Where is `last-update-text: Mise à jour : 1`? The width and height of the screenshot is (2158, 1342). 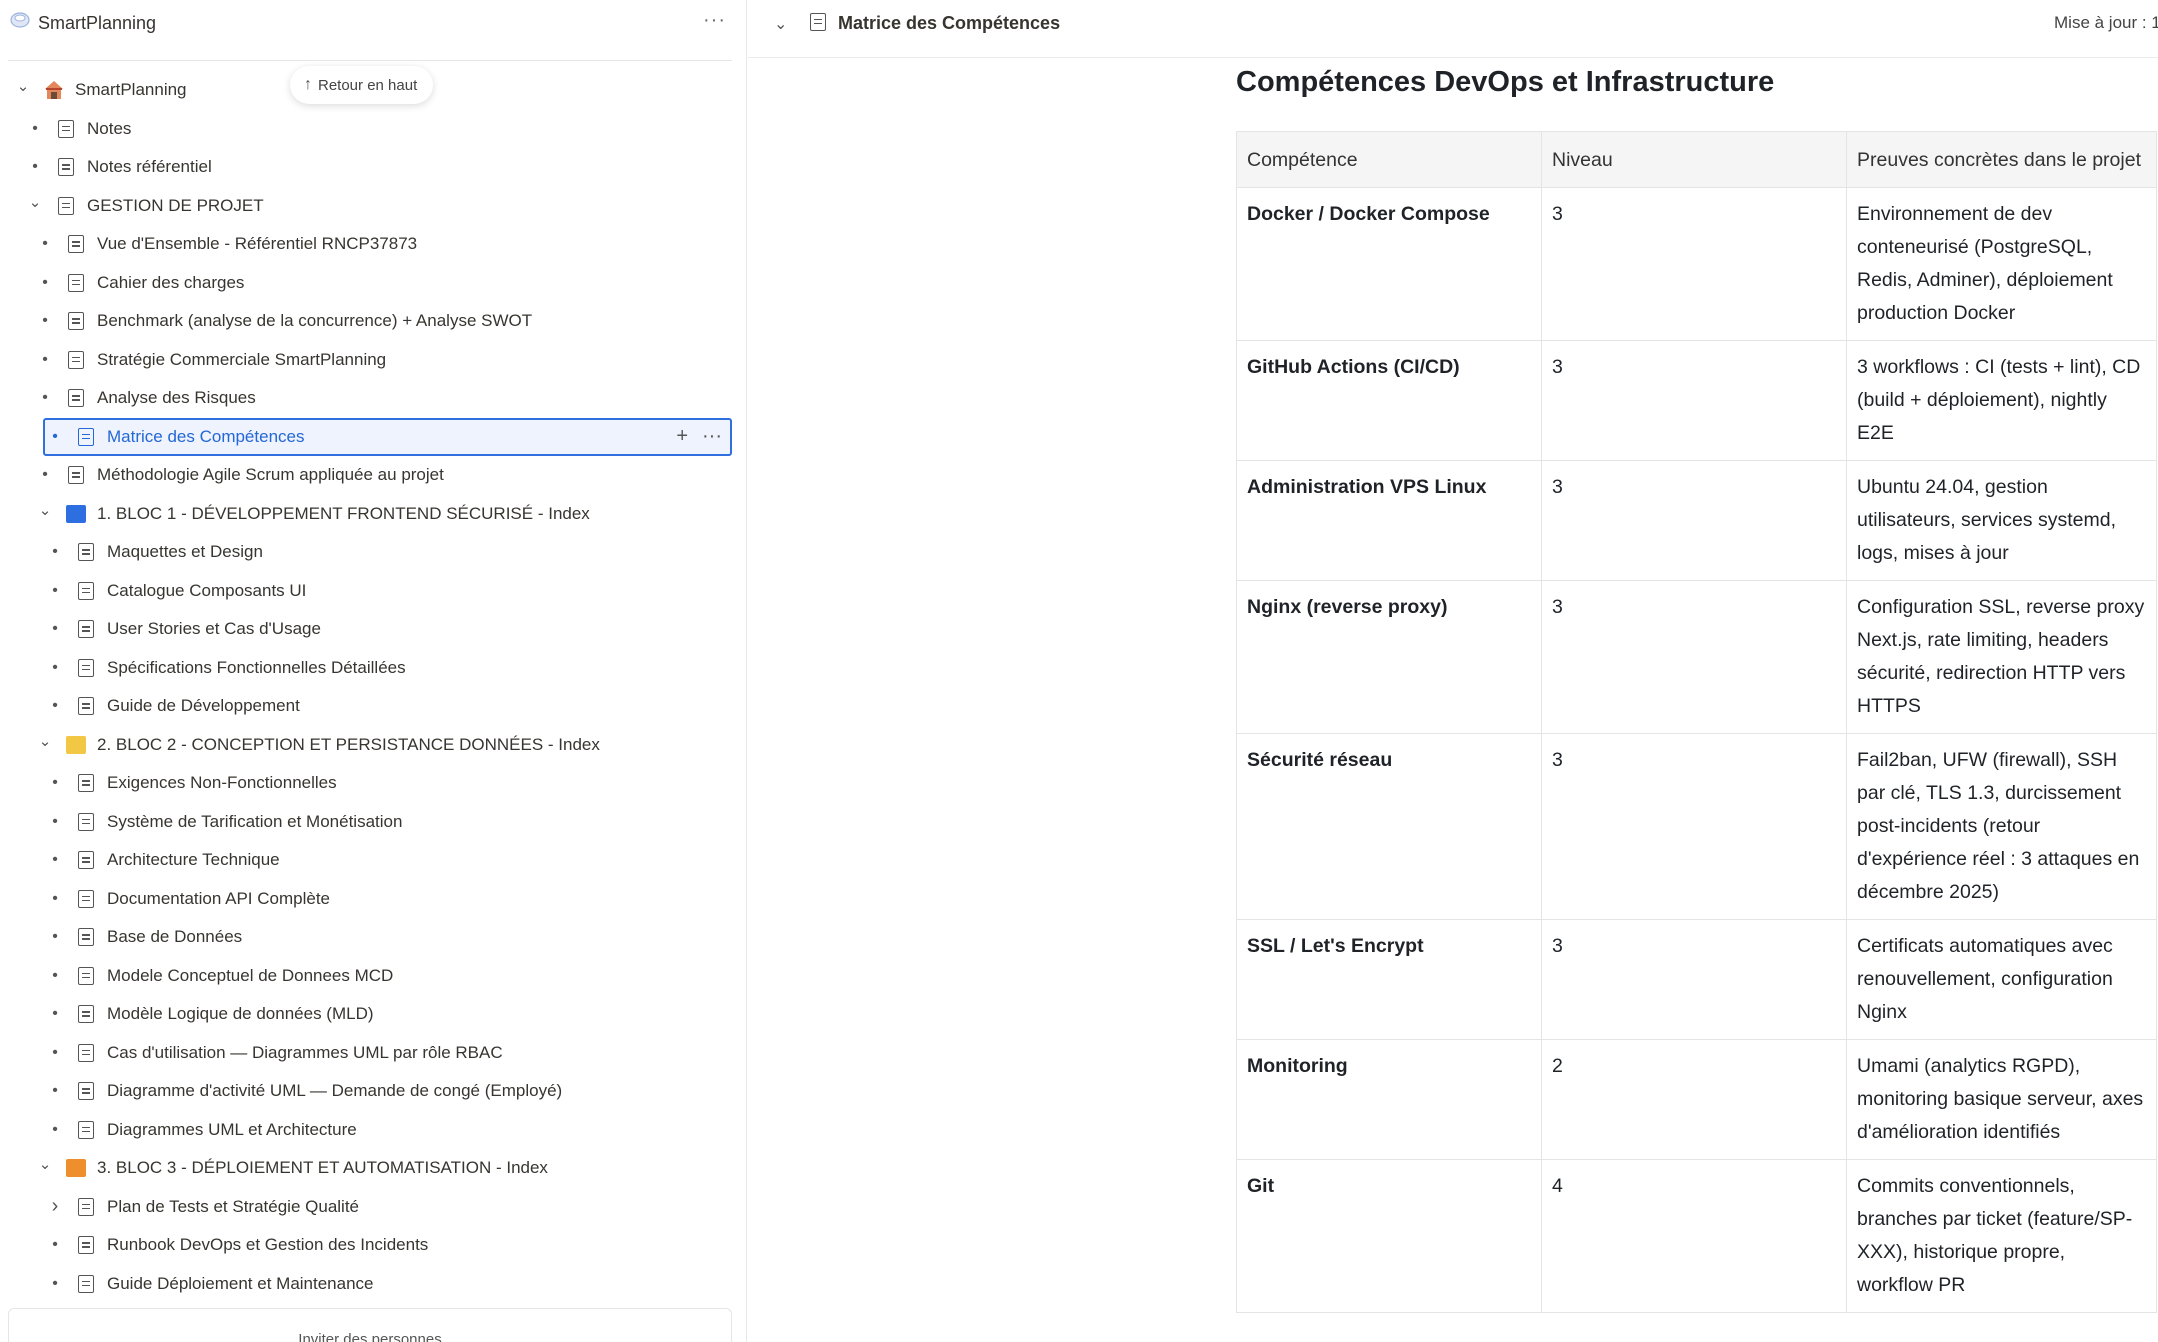
last-update-text: Mise à jour : 1 is located at coordinates (2106, 22).